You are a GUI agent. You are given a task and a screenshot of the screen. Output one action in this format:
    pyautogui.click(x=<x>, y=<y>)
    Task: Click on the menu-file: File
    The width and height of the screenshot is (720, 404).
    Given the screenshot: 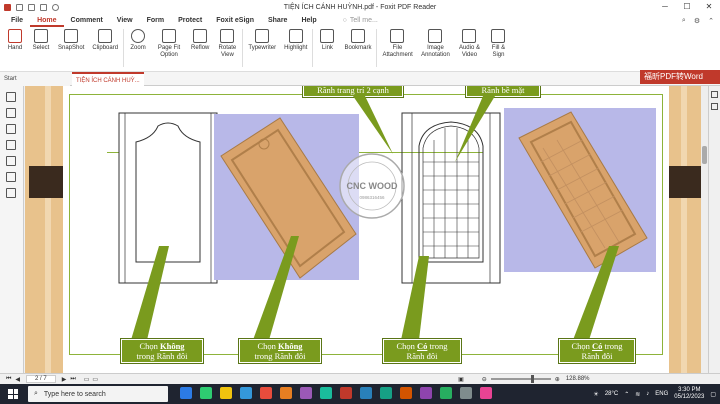 What is the action you would take?
    pyautogui.click(x=17, y=20)
    